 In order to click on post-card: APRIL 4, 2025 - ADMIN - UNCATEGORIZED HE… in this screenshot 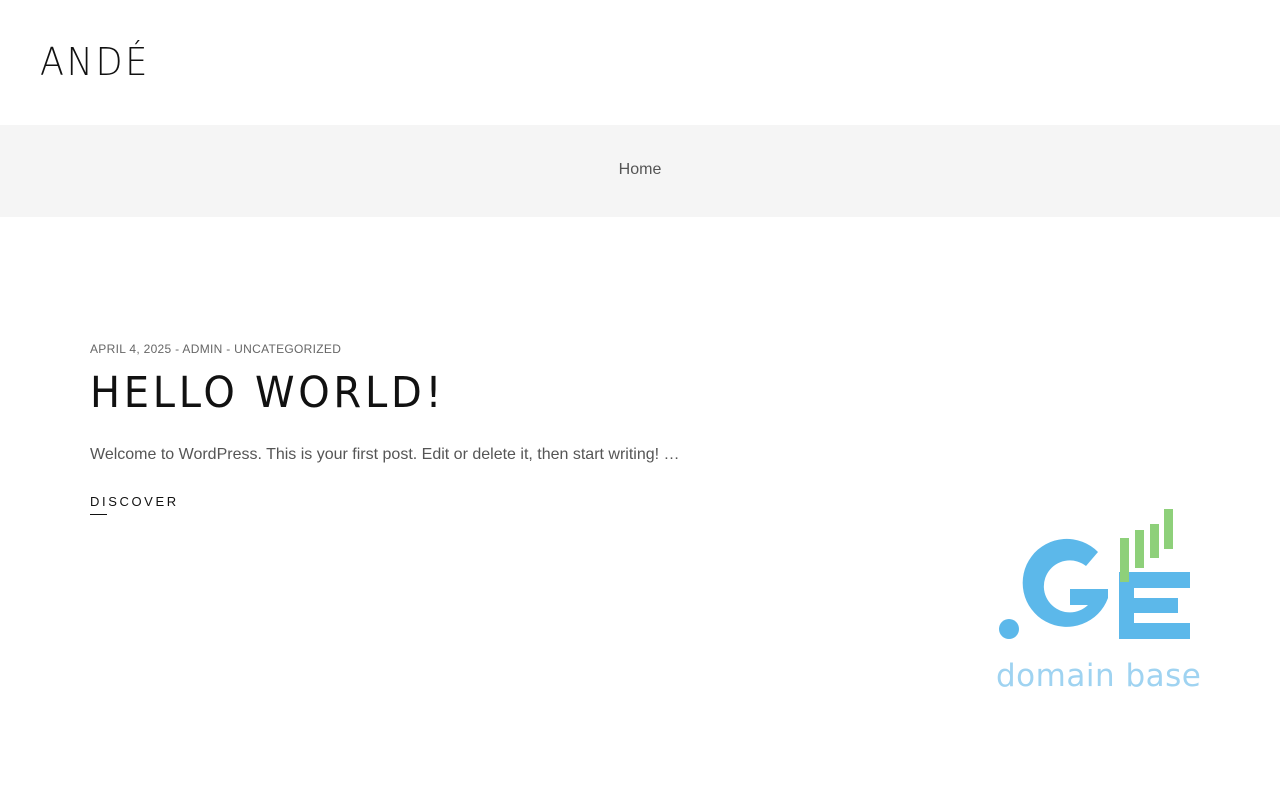, I will do `click(490, 427)`.